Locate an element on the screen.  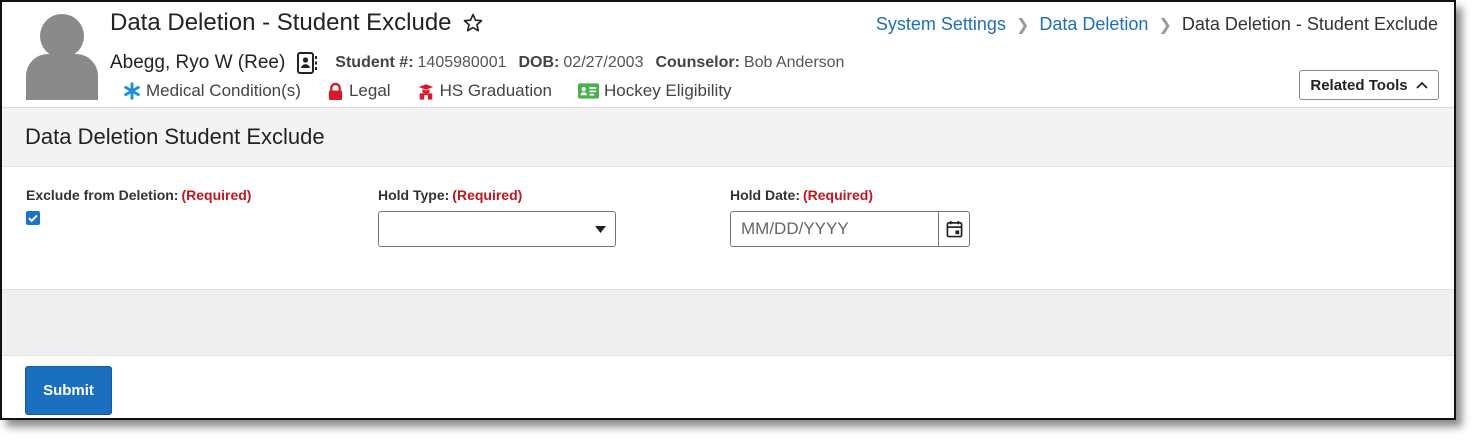
breadcrumb-data-deletion: Data Deletion is located at coordinates (1093, 24).